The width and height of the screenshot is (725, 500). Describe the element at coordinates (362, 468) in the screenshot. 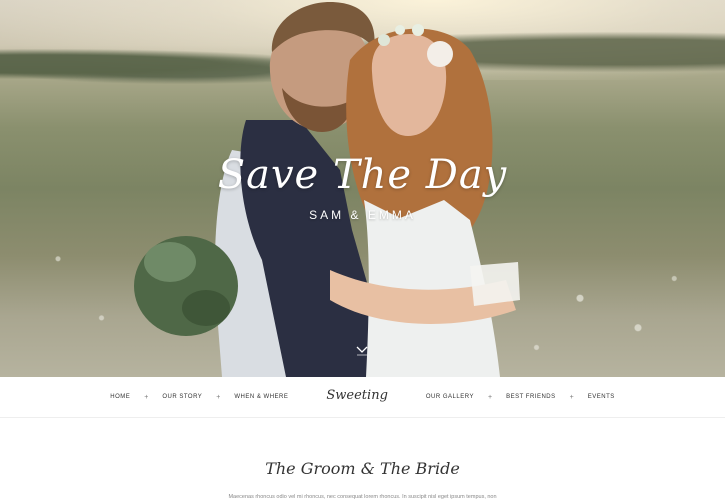

I see `section-title: The Groom & The Bride` at that location.